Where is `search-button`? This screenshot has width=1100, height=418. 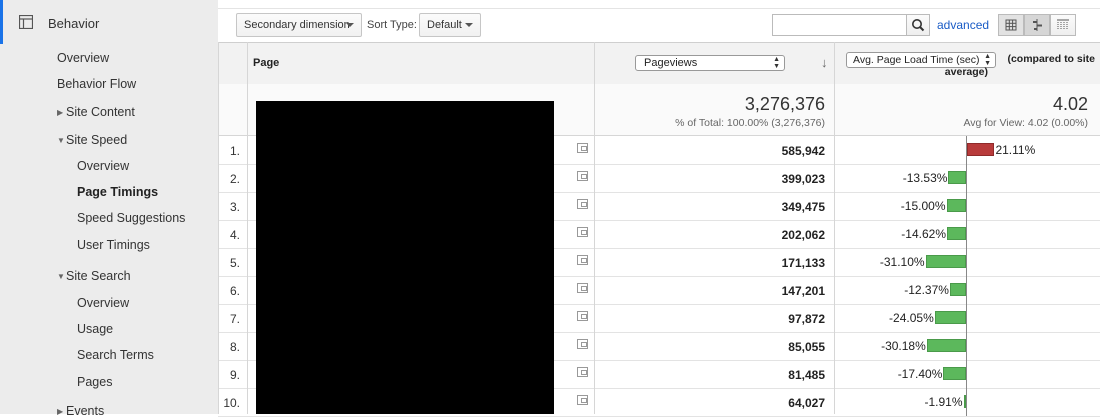
search-button is located at coordinates (918, 25).